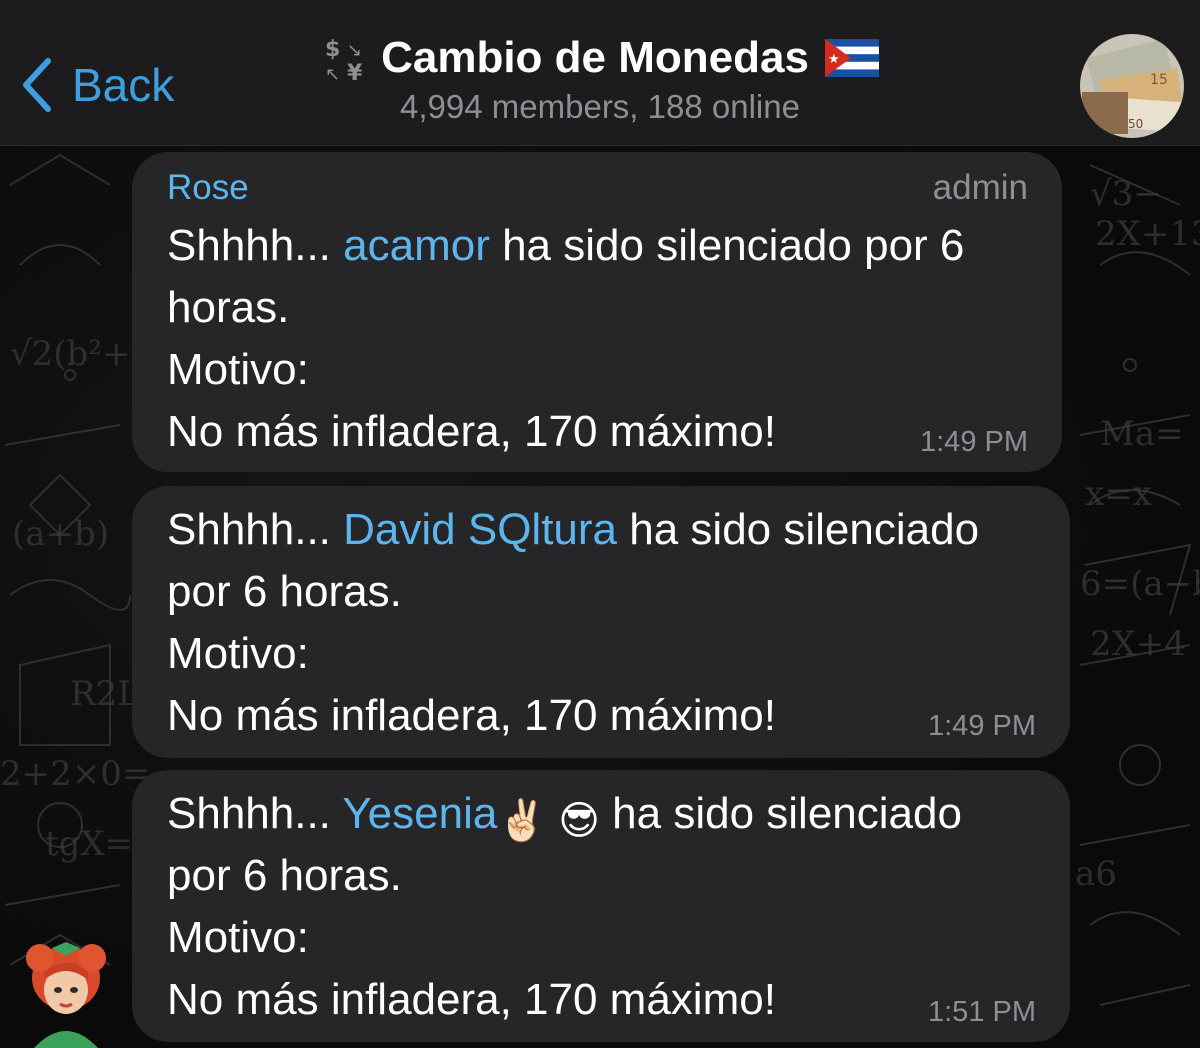 This screenshot has width=1200, height=1048. What do you see at coordinates (80, 354) in the screenshot?
I see `svg-text: √2(b²+c` at bounding box center [80, 354].